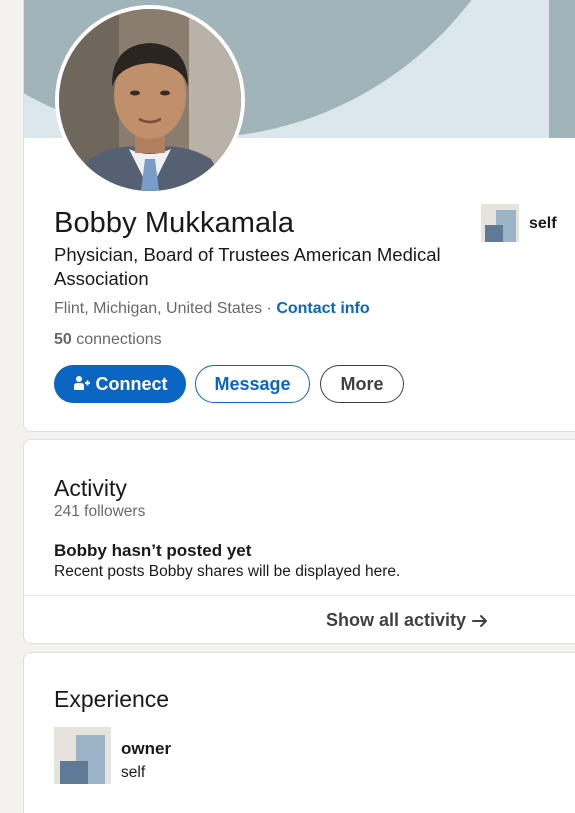 The width and height of the screenshot is (575, 813). Describe the element at coordinates (396, 620) in the screenshot. I see `show-all-activity-label: Show all activity` at that location.